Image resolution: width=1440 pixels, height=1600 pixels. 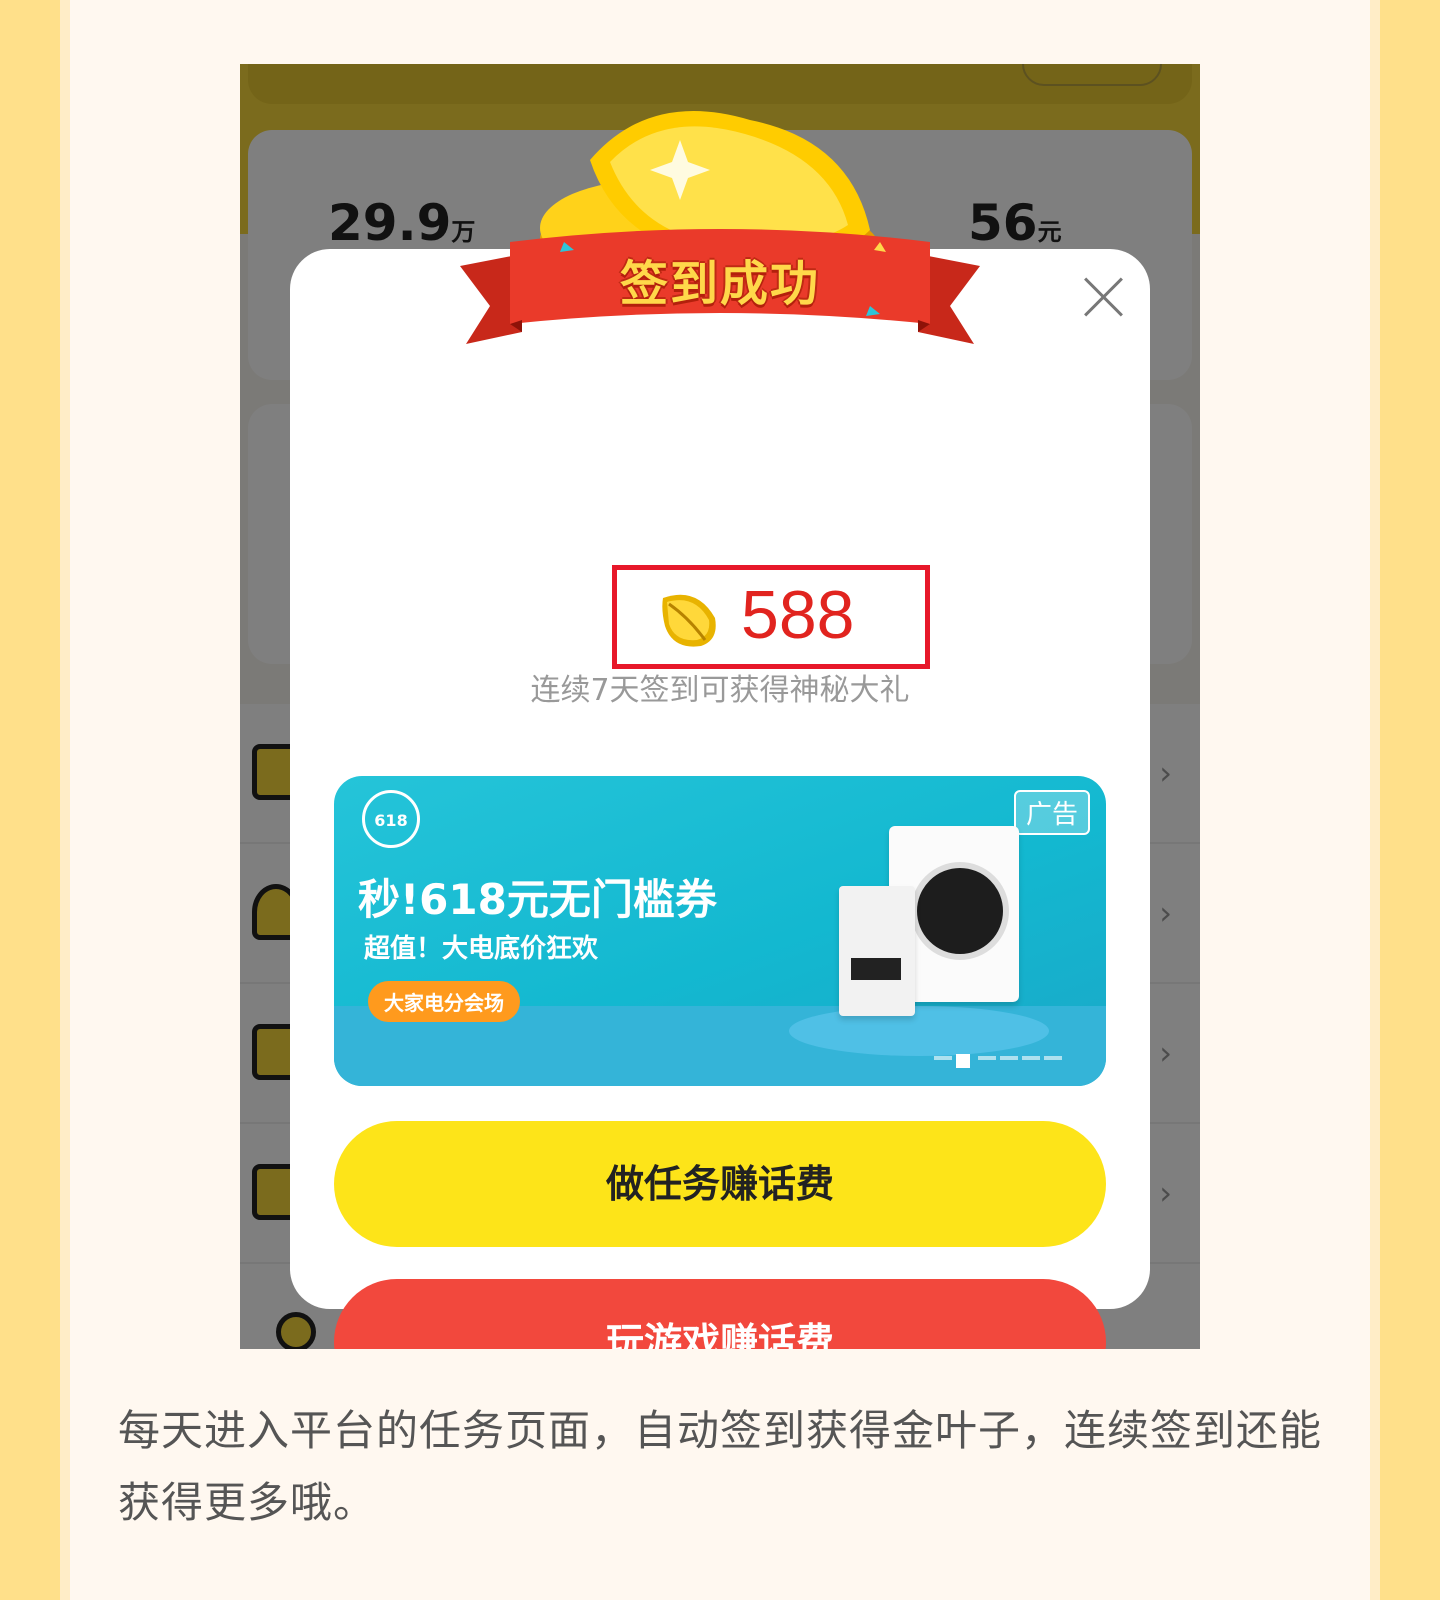 I want to click on close-icon, so click(x=1103, y=296).